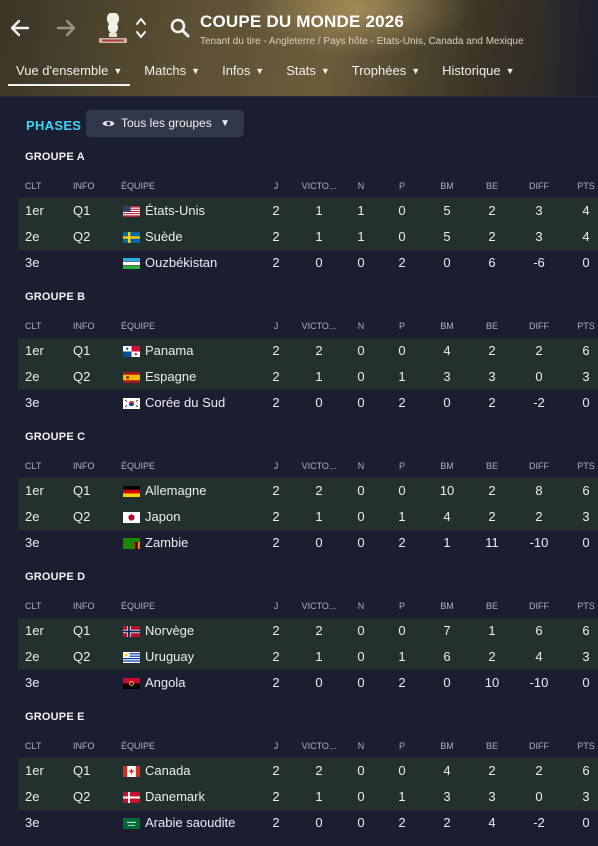 The height and width of the screenshot is (846, 598). I want to click on tab-trophies: Trophées ▼, so click(386, 72).